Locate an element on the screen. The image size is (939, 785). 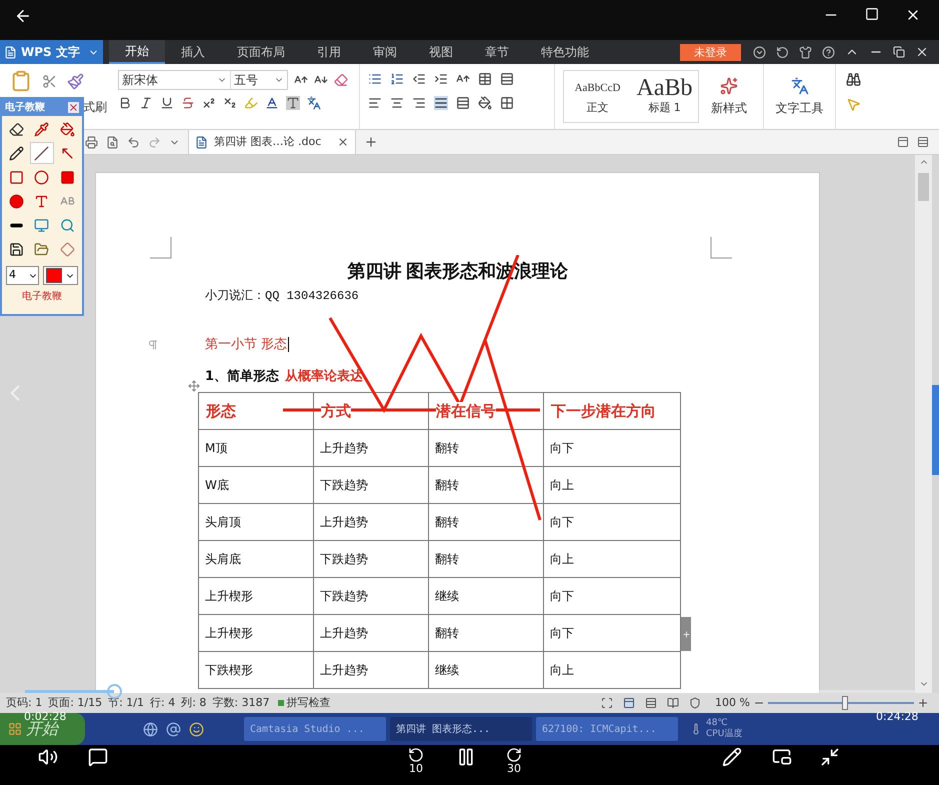
table-cell: 头肩顶 is located at coordinates (256, 522).